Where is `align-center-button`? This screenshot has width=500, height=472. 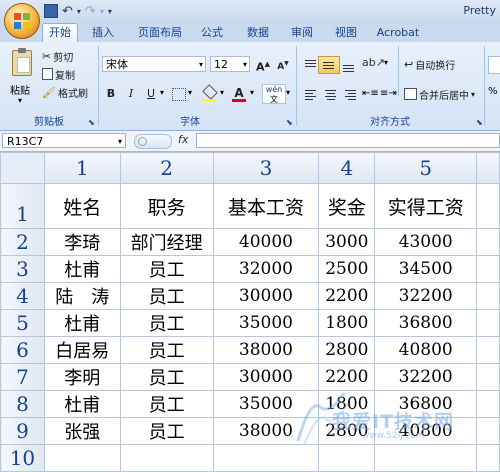
align-center-button is located at coordinates (331, 95).